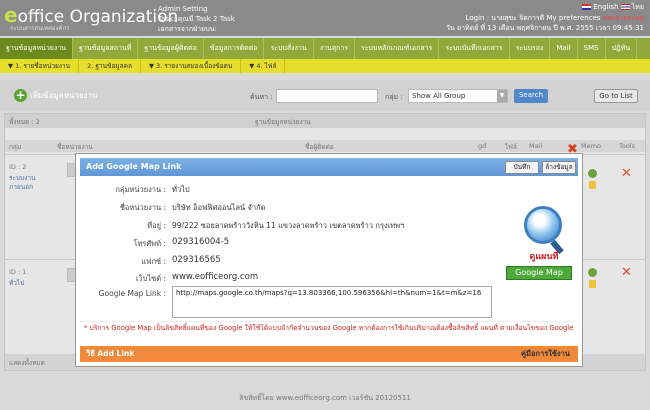  Describe the element at coordinates (106, 48) in the screenshot. I see `nav-location-database: ฐานข้อมูลสถานที่` at that location.